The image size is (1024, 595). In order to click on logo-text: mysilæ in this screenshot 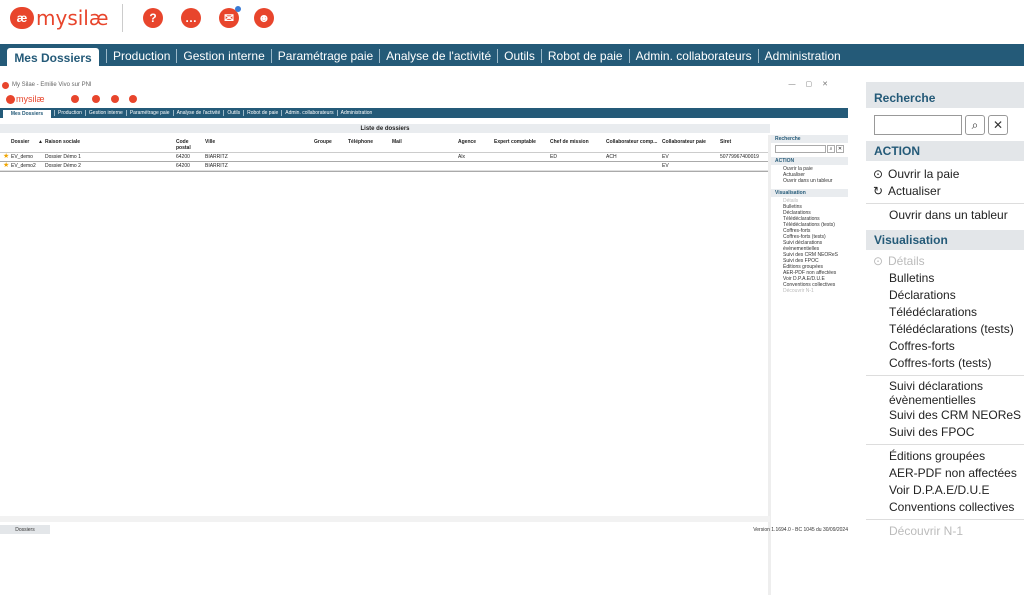, I will do `click(72, 18)`.